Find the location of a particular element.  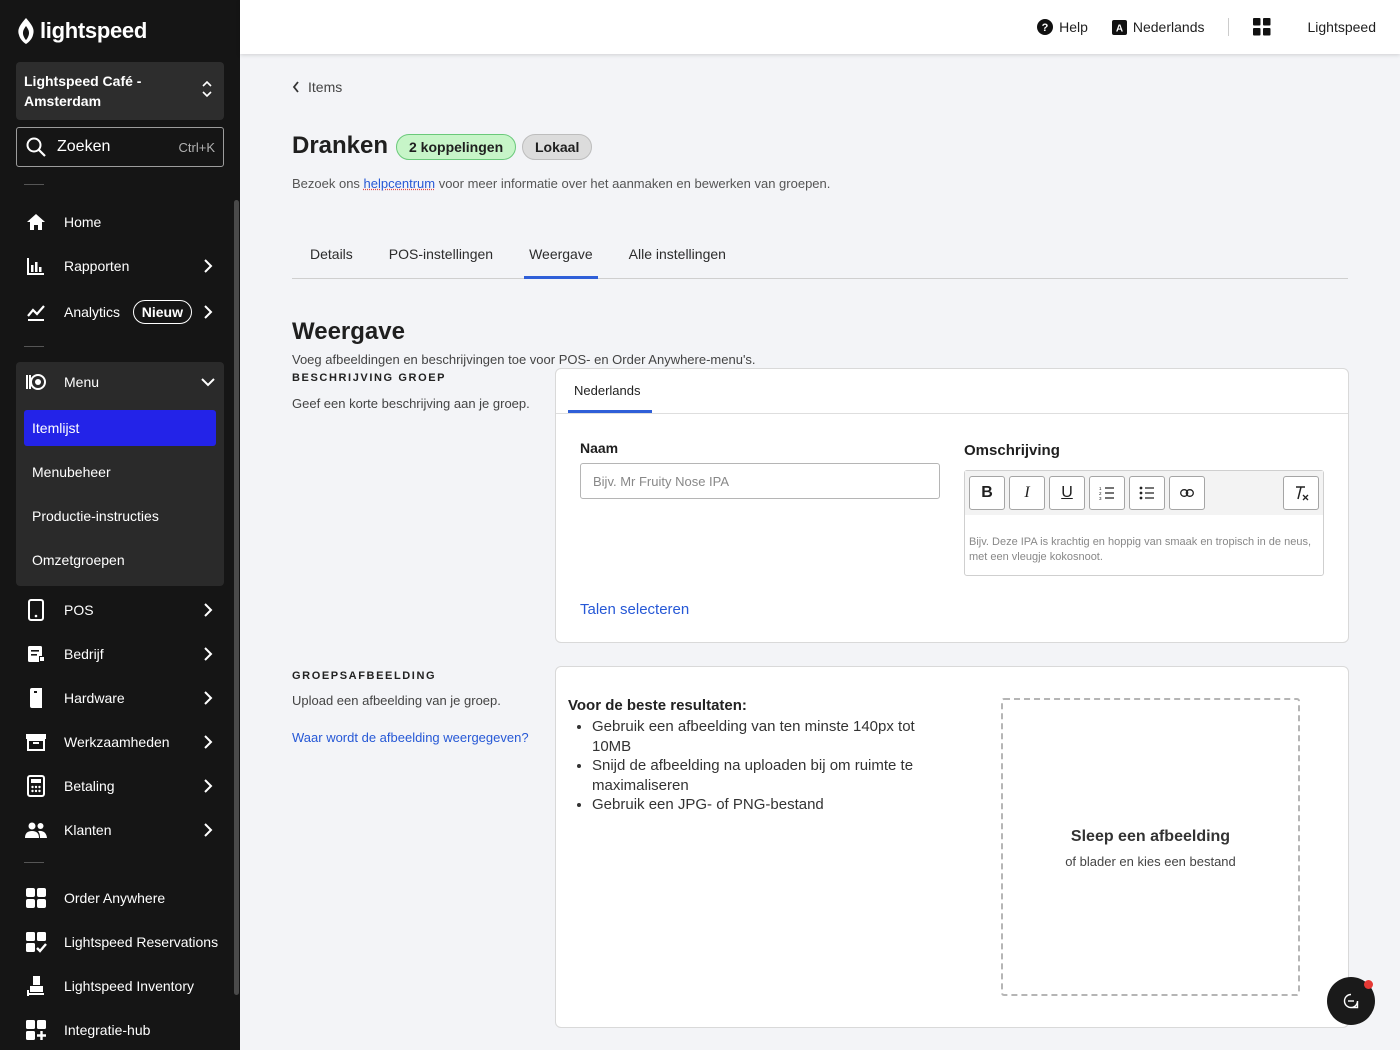

language-icon: A is located at coordinates (1119, 27).